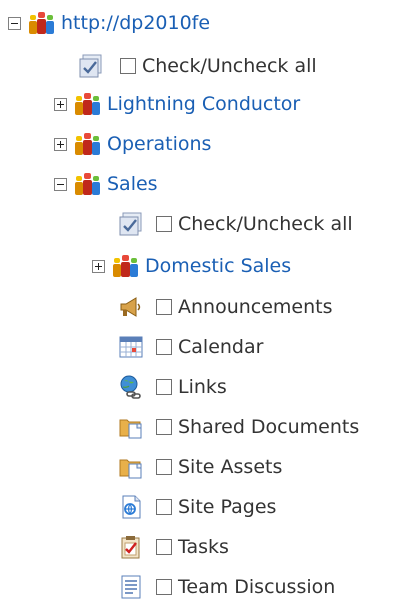 The width and height of the screenshot is (420, 607). I want to click on list-item-site-assets: Site Assets, so click(200, 467).